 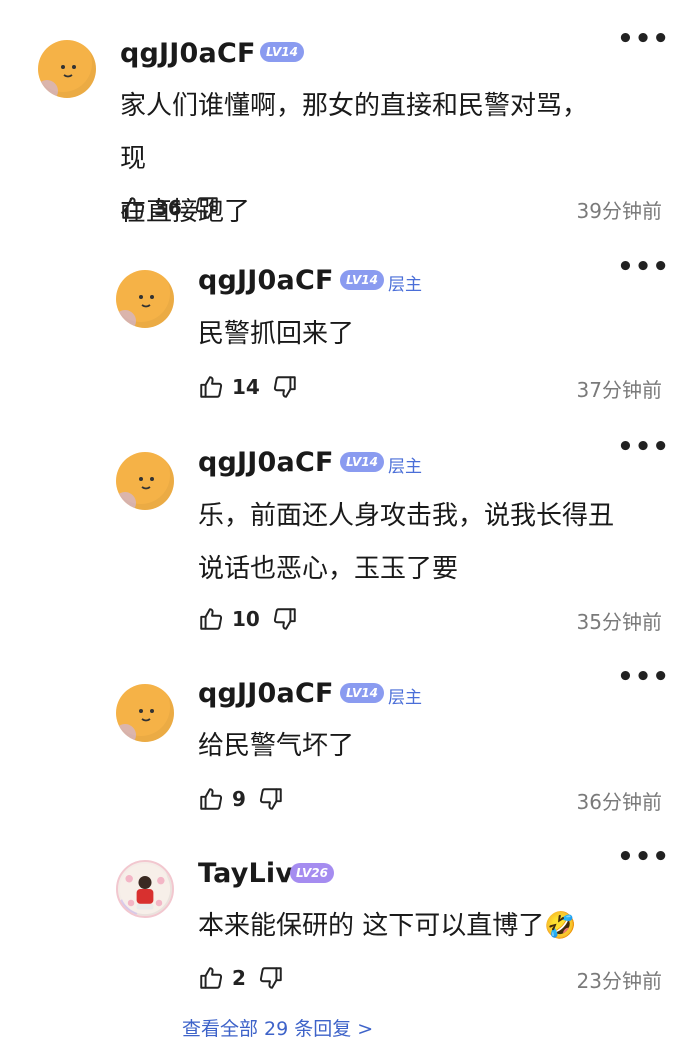 I want to click on like-count: 10, so click(x=246, y=619).